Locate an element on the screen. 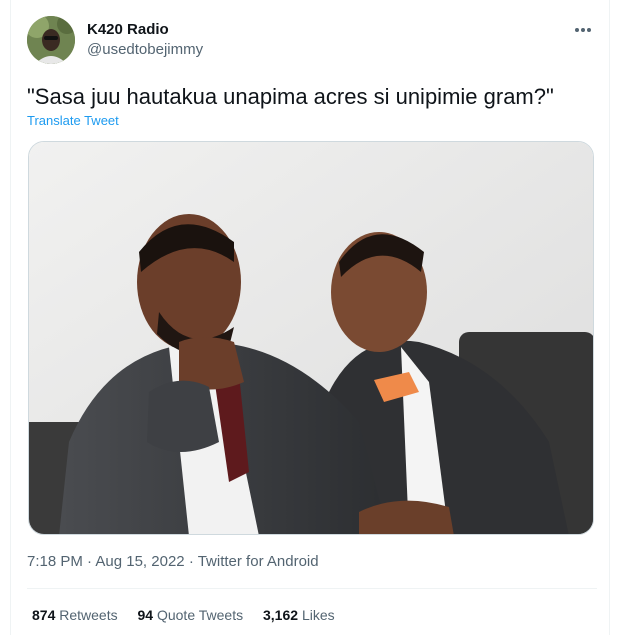  tweet-header: K420 Radio @usedtobejimmy is located at coordinates (312, 40).